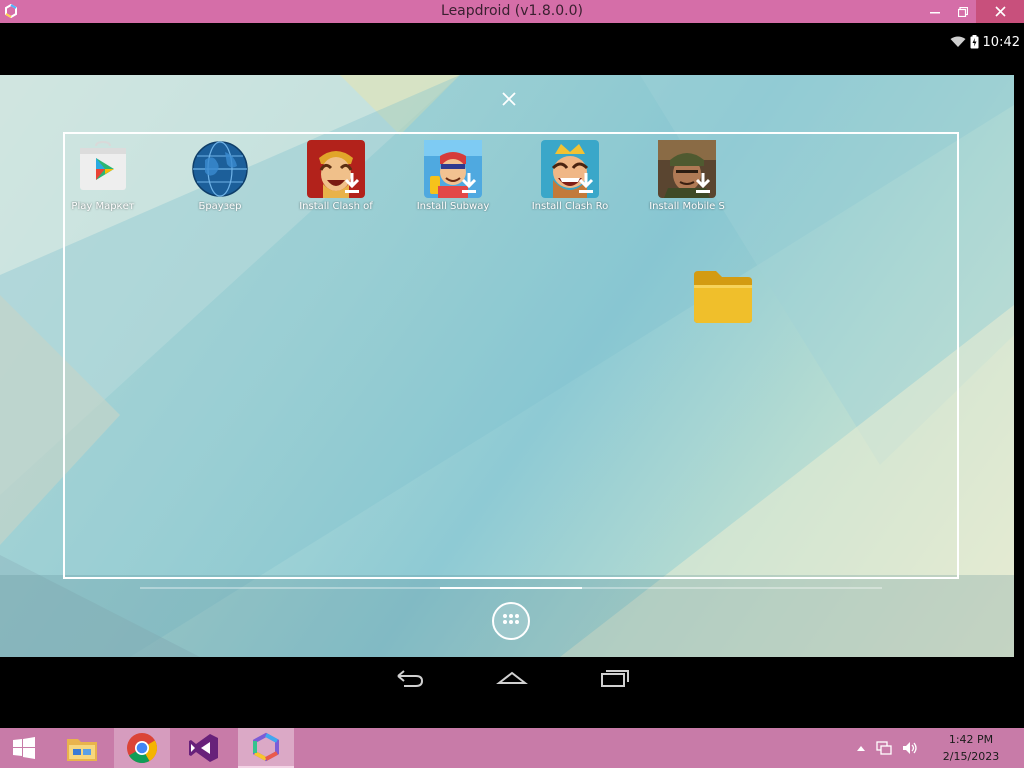 The height and width of the screenshot is (768, 1024). What do you see at coordinates (884, 748) in the screenshot?
I see `network-icon` at bounding box center [884, 748].